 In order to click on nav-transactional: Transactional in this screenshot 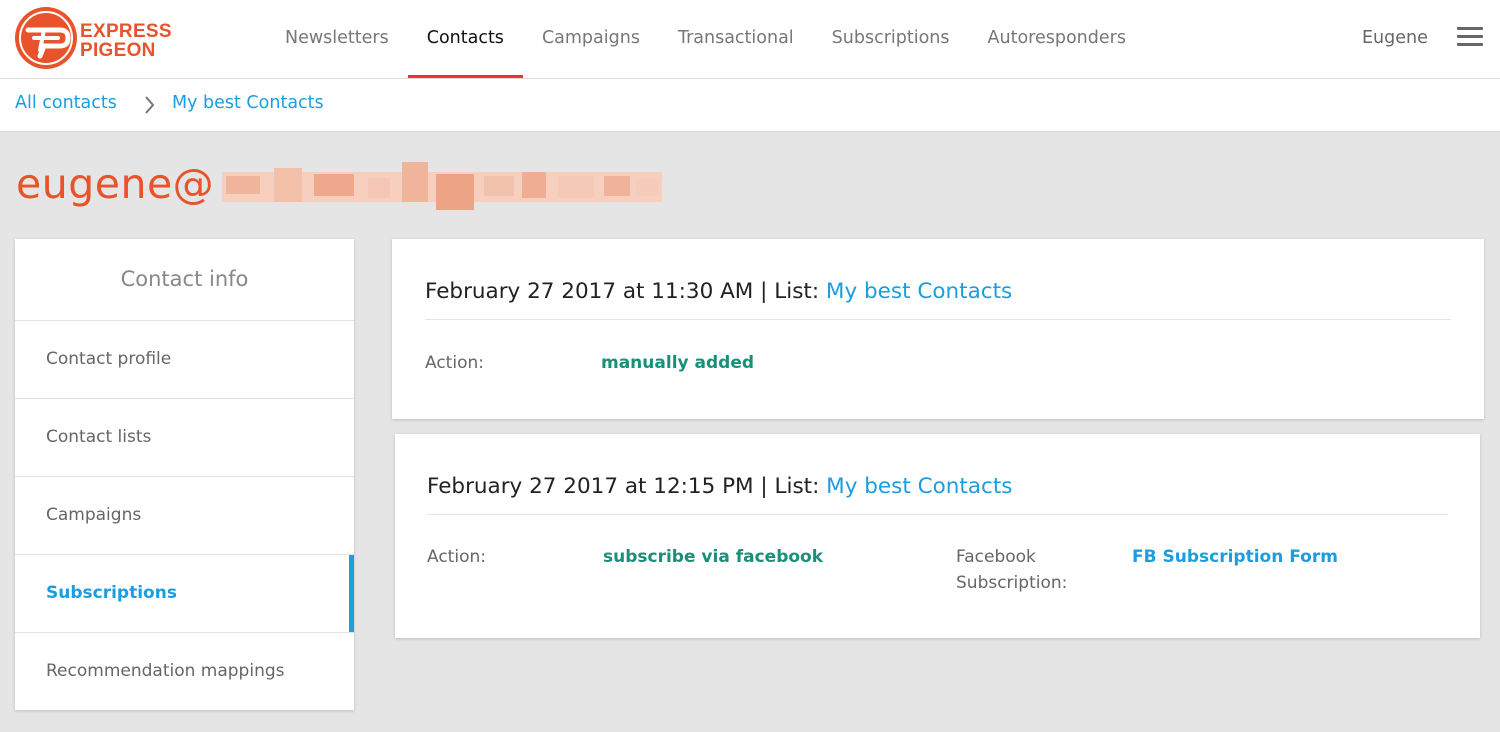, I will do `click(736, 39)`.